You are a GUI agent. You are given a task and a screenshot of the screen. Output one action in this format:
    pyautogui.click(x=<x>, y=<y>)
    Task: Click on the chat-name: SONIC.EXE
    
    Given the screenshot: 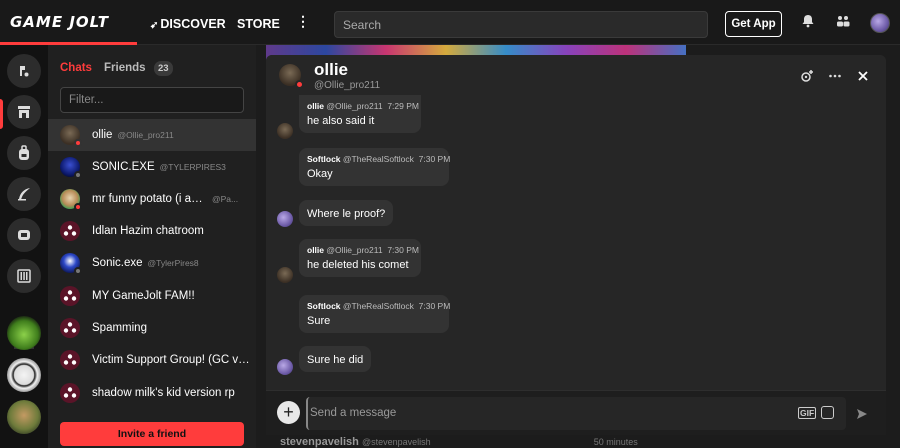 What is the action you would take?
    pyautogui.click(x=123, y=167)
    